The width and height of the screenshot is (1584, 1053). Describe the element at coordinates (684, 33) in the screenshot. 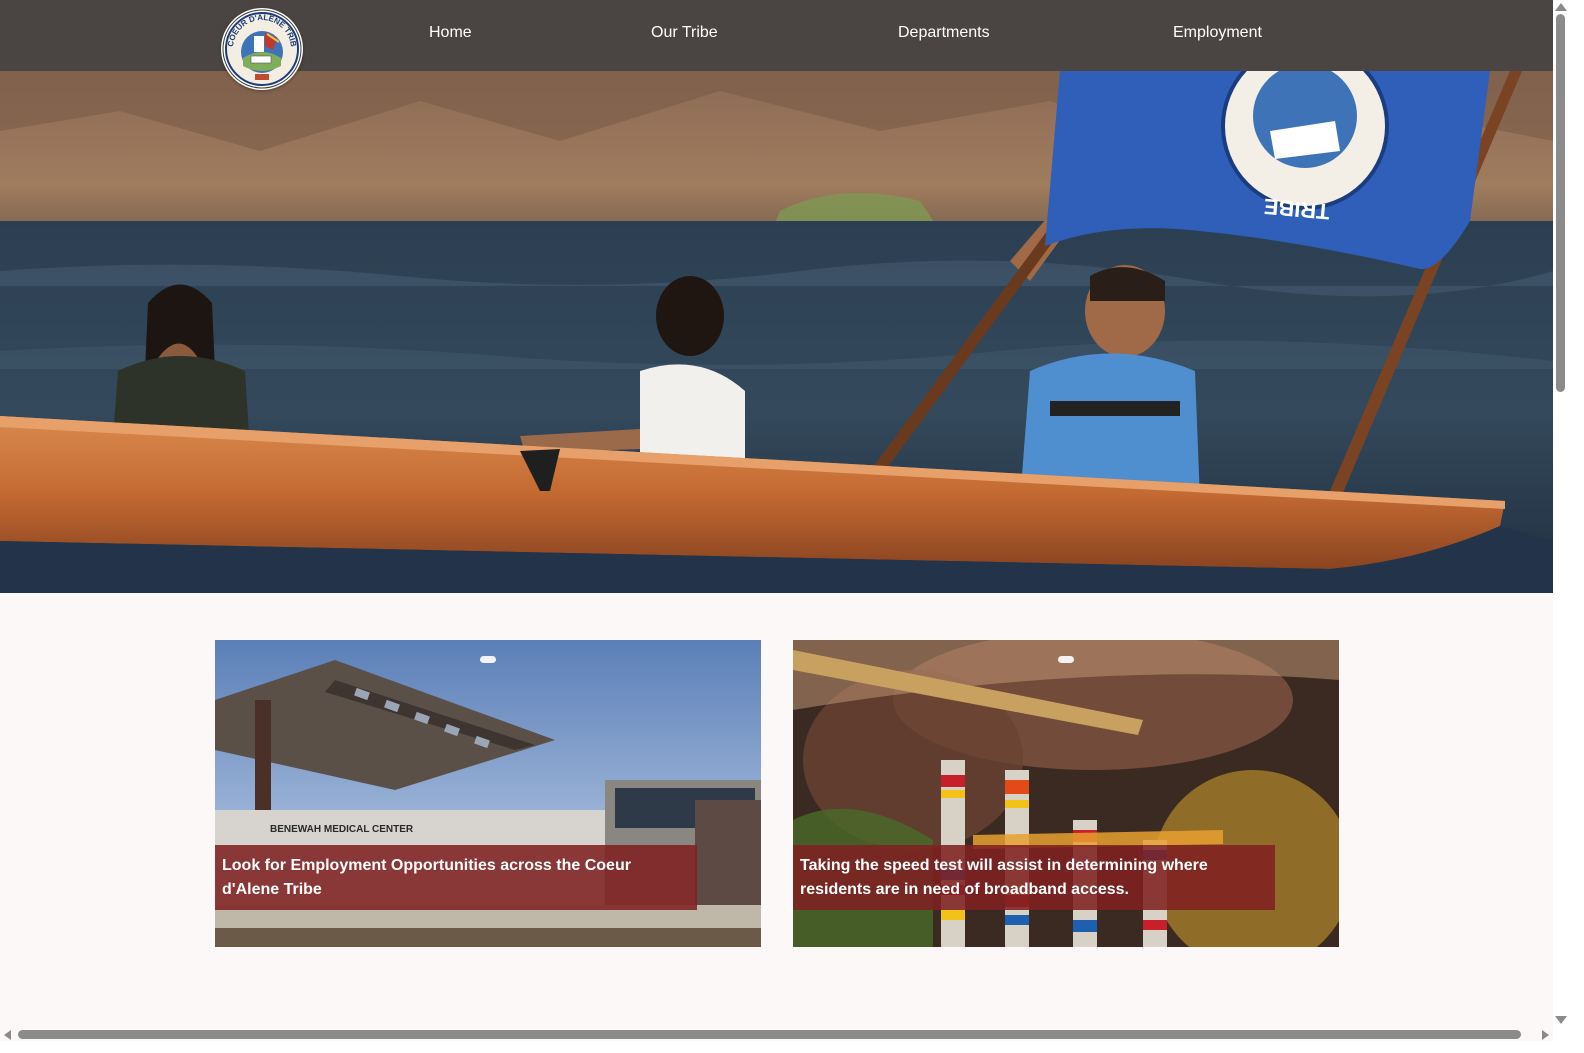

I see `nav-our-tribe-link: Our Tribe` at that location.